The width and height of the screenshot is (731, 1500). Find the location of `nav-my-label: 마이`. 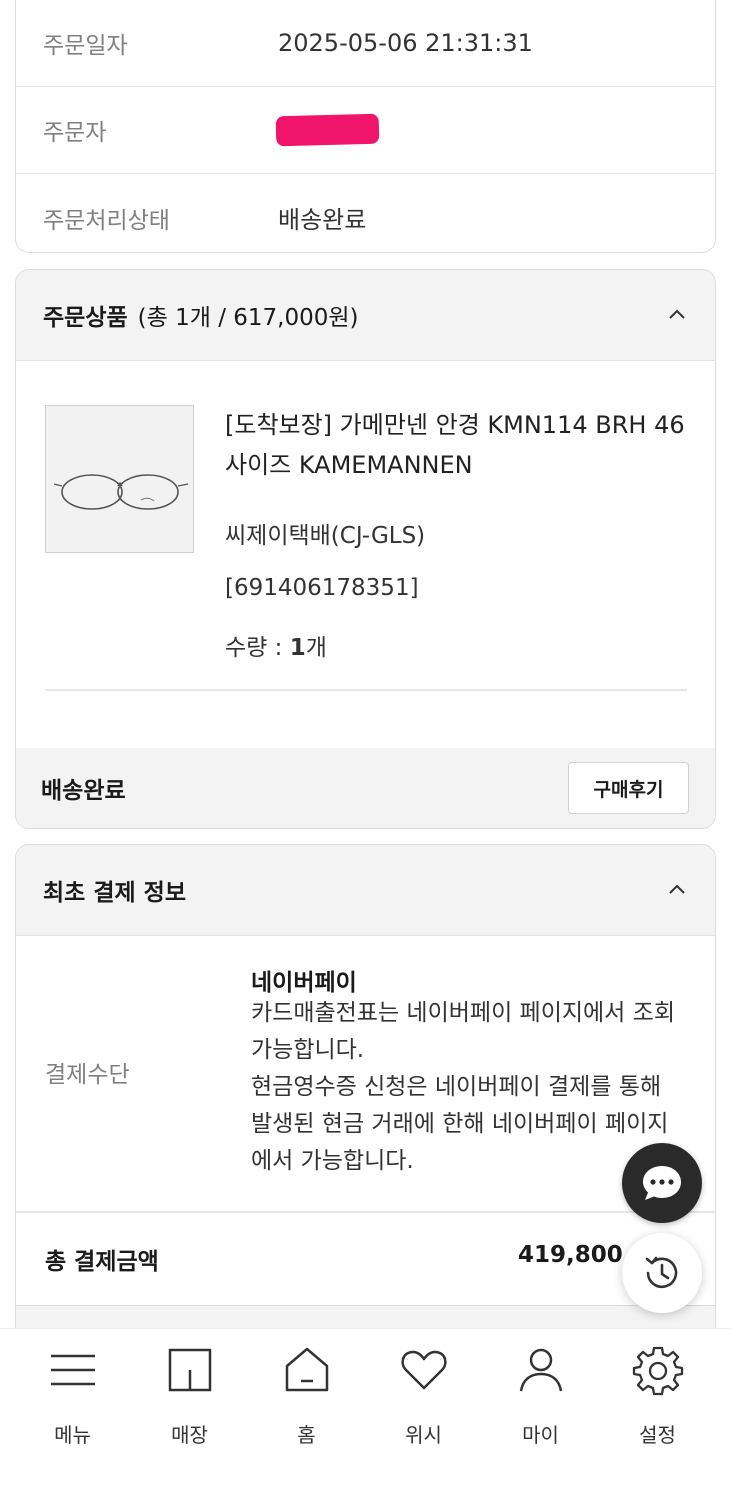

nav-my-label: 마이 is located at coordinates (540, 1435).